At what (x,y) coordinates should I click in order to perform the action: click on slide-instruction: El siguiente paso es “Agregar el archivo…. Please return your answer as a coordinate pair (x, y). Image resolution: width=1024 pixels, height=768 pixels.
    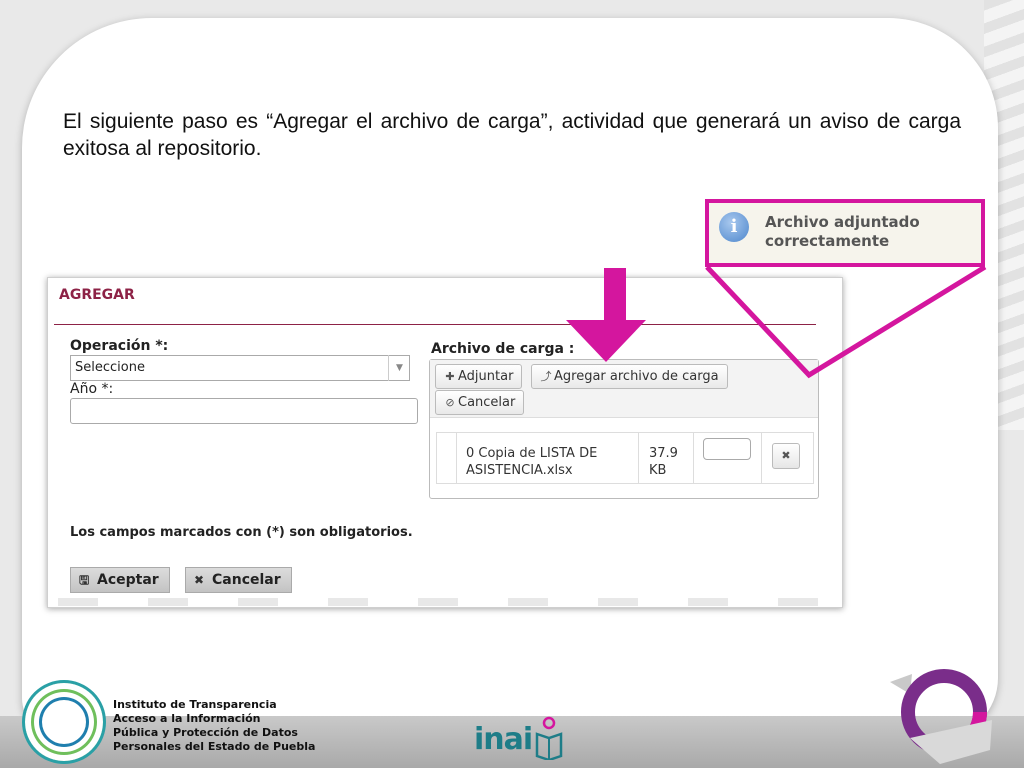
    Looking at the image, I should click on (512, 135).